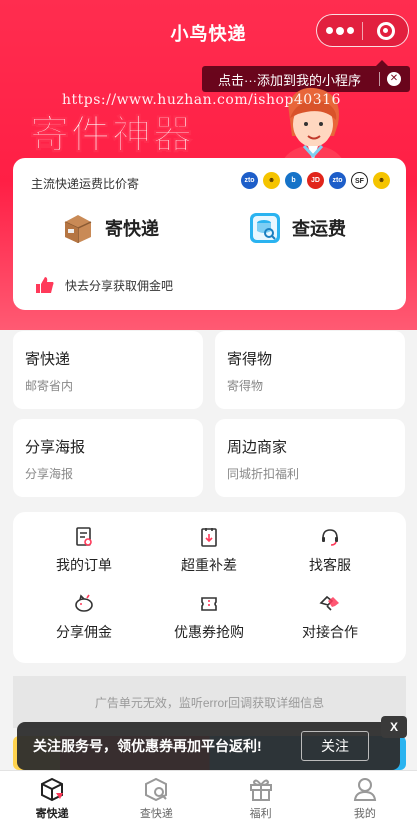 The height and width of the screenshot is (839, 417). I want to click on tab-label: 查快递, so click(156, 814).